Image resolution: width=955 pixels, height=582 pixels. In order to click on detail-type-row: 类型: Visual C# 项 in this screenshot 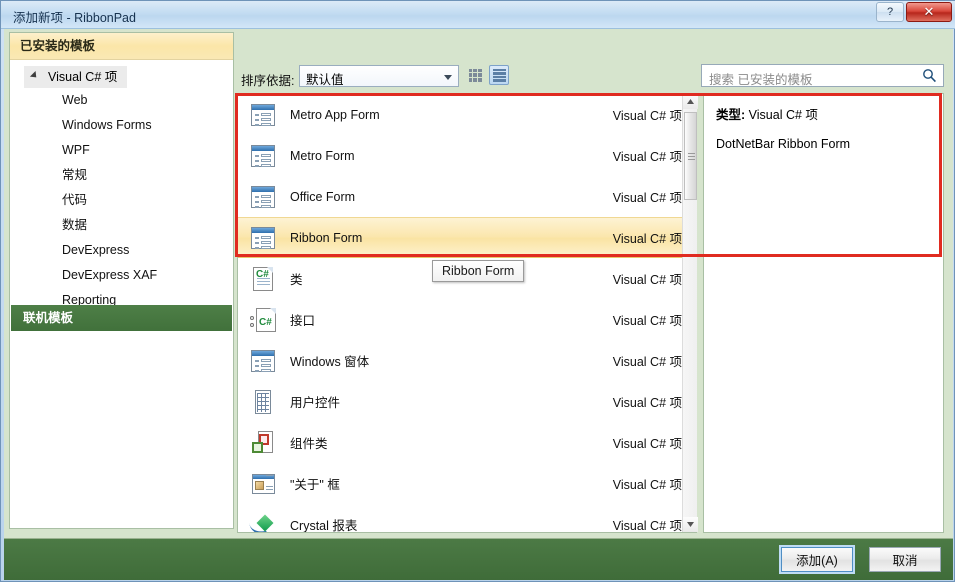, I will do `click(823, 113)`.